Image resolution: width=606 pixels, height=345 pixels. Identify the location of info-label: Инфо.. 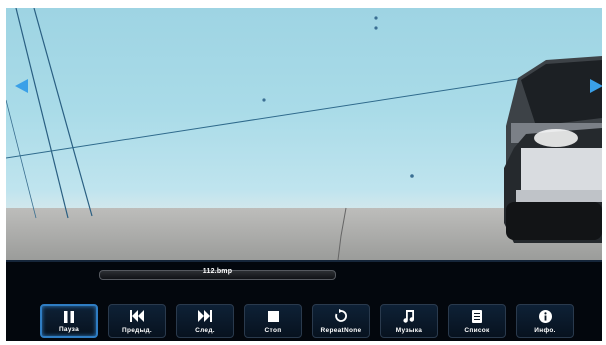
(545, 330).